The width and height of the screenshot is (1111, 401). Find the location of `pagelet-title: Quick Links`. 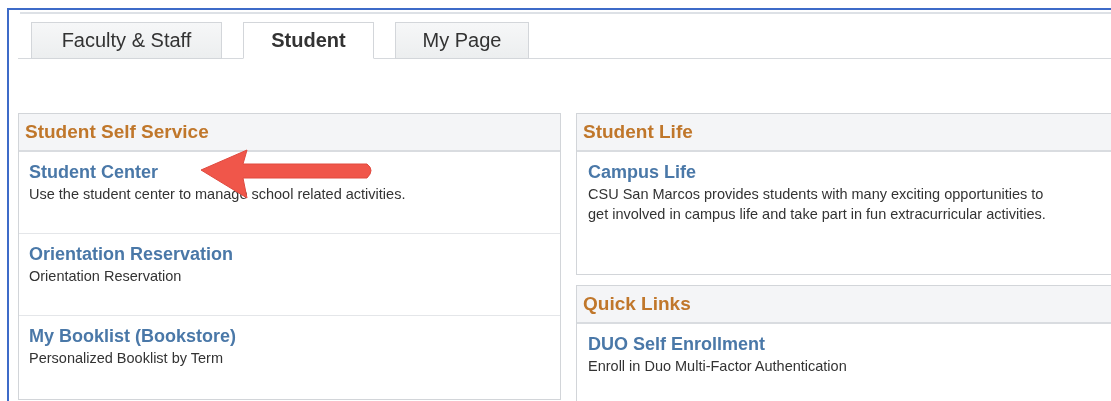

pagelet-title: Quick Links is located at coordinates (637, 304).